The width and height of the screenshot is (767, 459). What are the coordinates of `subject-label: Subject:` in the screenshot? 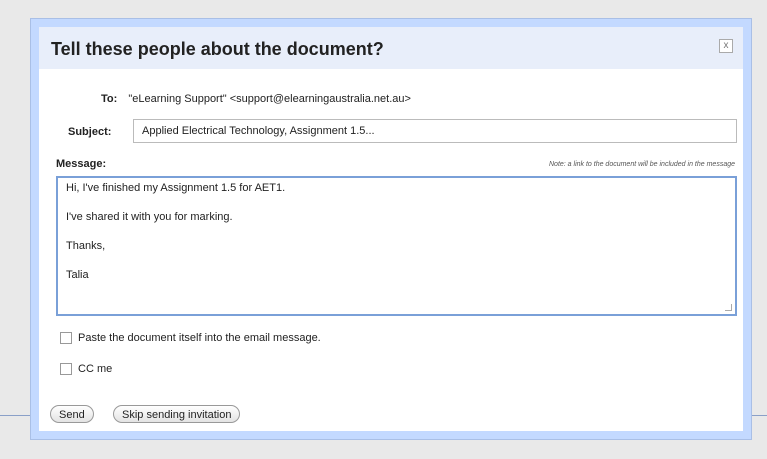 It's located at (90, 132).